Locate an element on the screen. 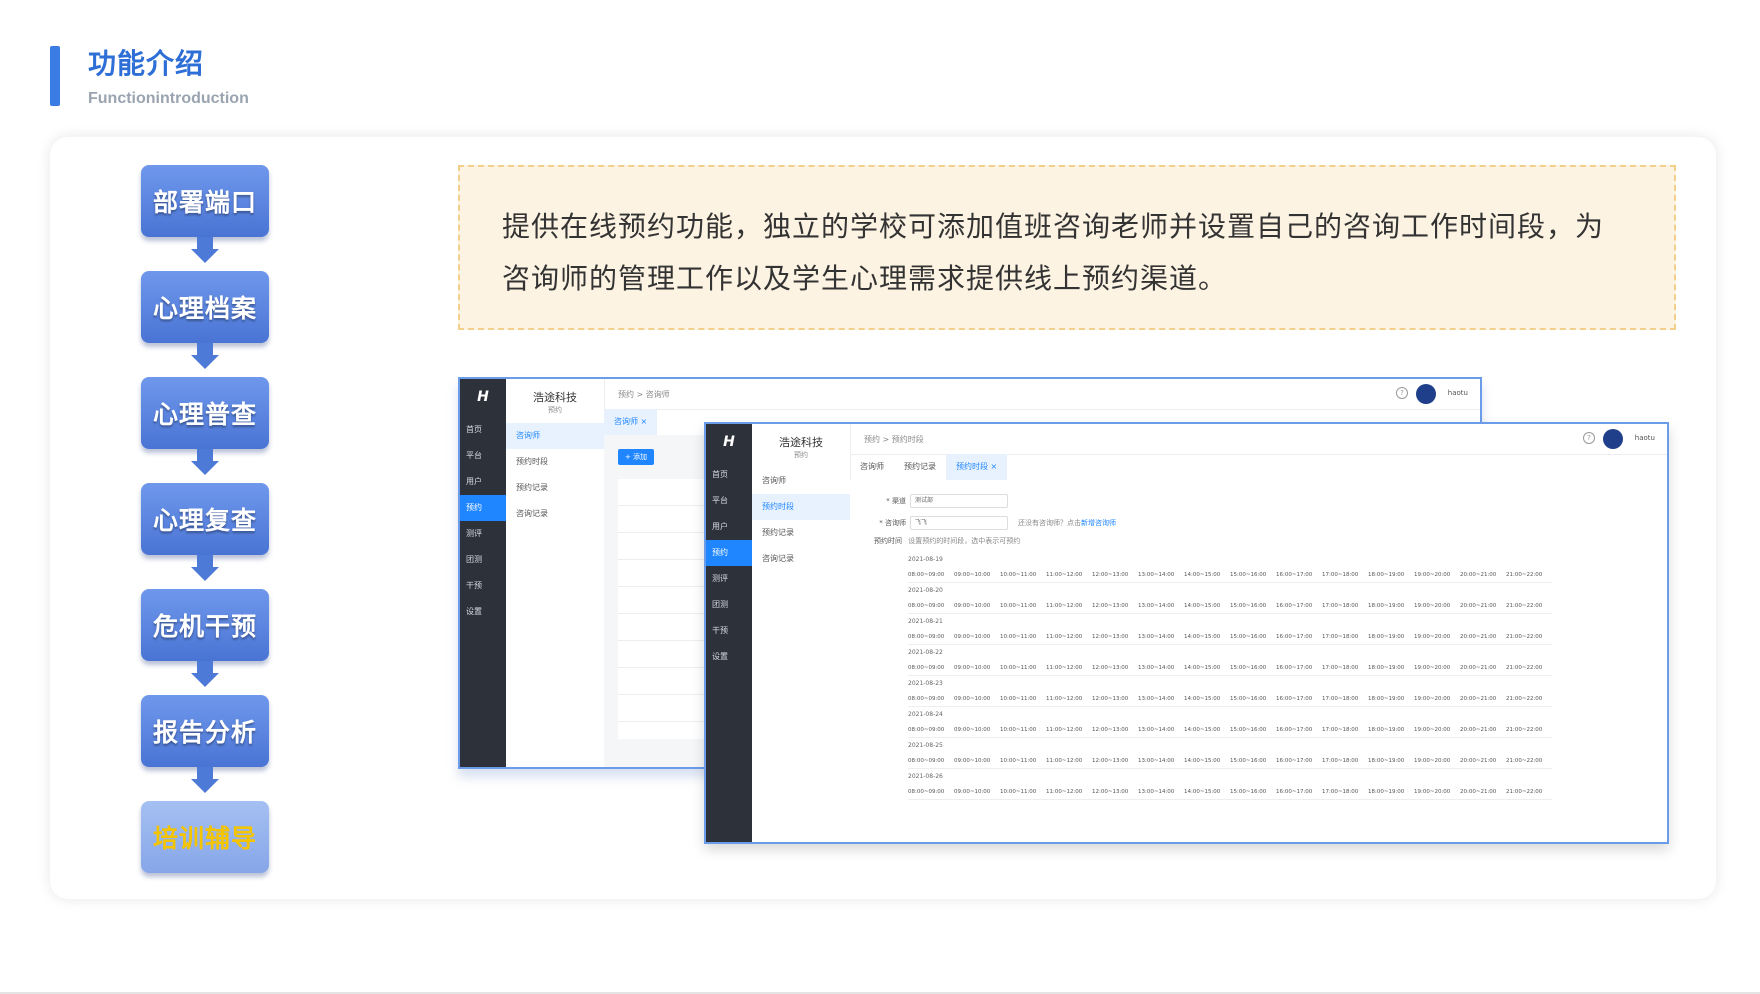 Image resolution: width=1760 pixels, height=994 pixels. day-label: 2021-08-24 is located at coordinates (1275, 714).